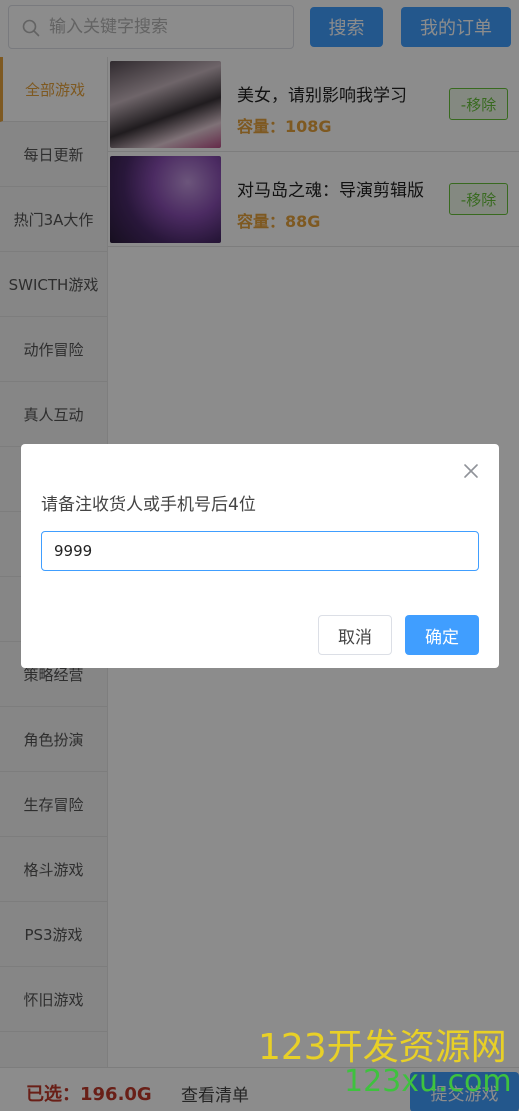 This screenshot has width=519, height=1111. I want to click on cancel-button: 取消, so click(355, 635).